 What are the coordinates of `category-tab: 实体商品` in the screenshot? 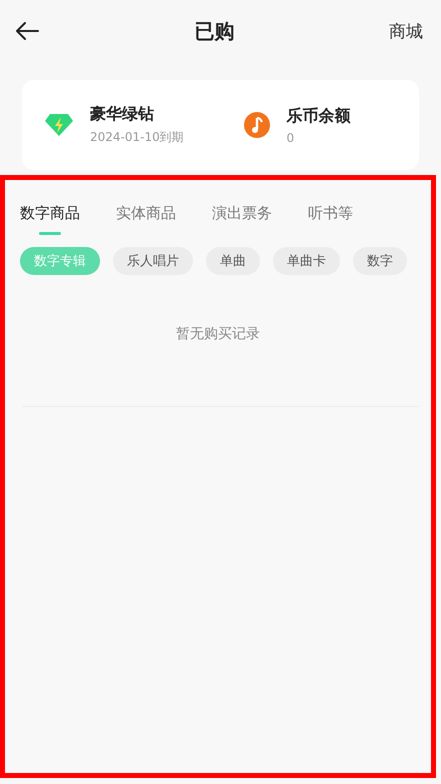 It's located at (146, 216).